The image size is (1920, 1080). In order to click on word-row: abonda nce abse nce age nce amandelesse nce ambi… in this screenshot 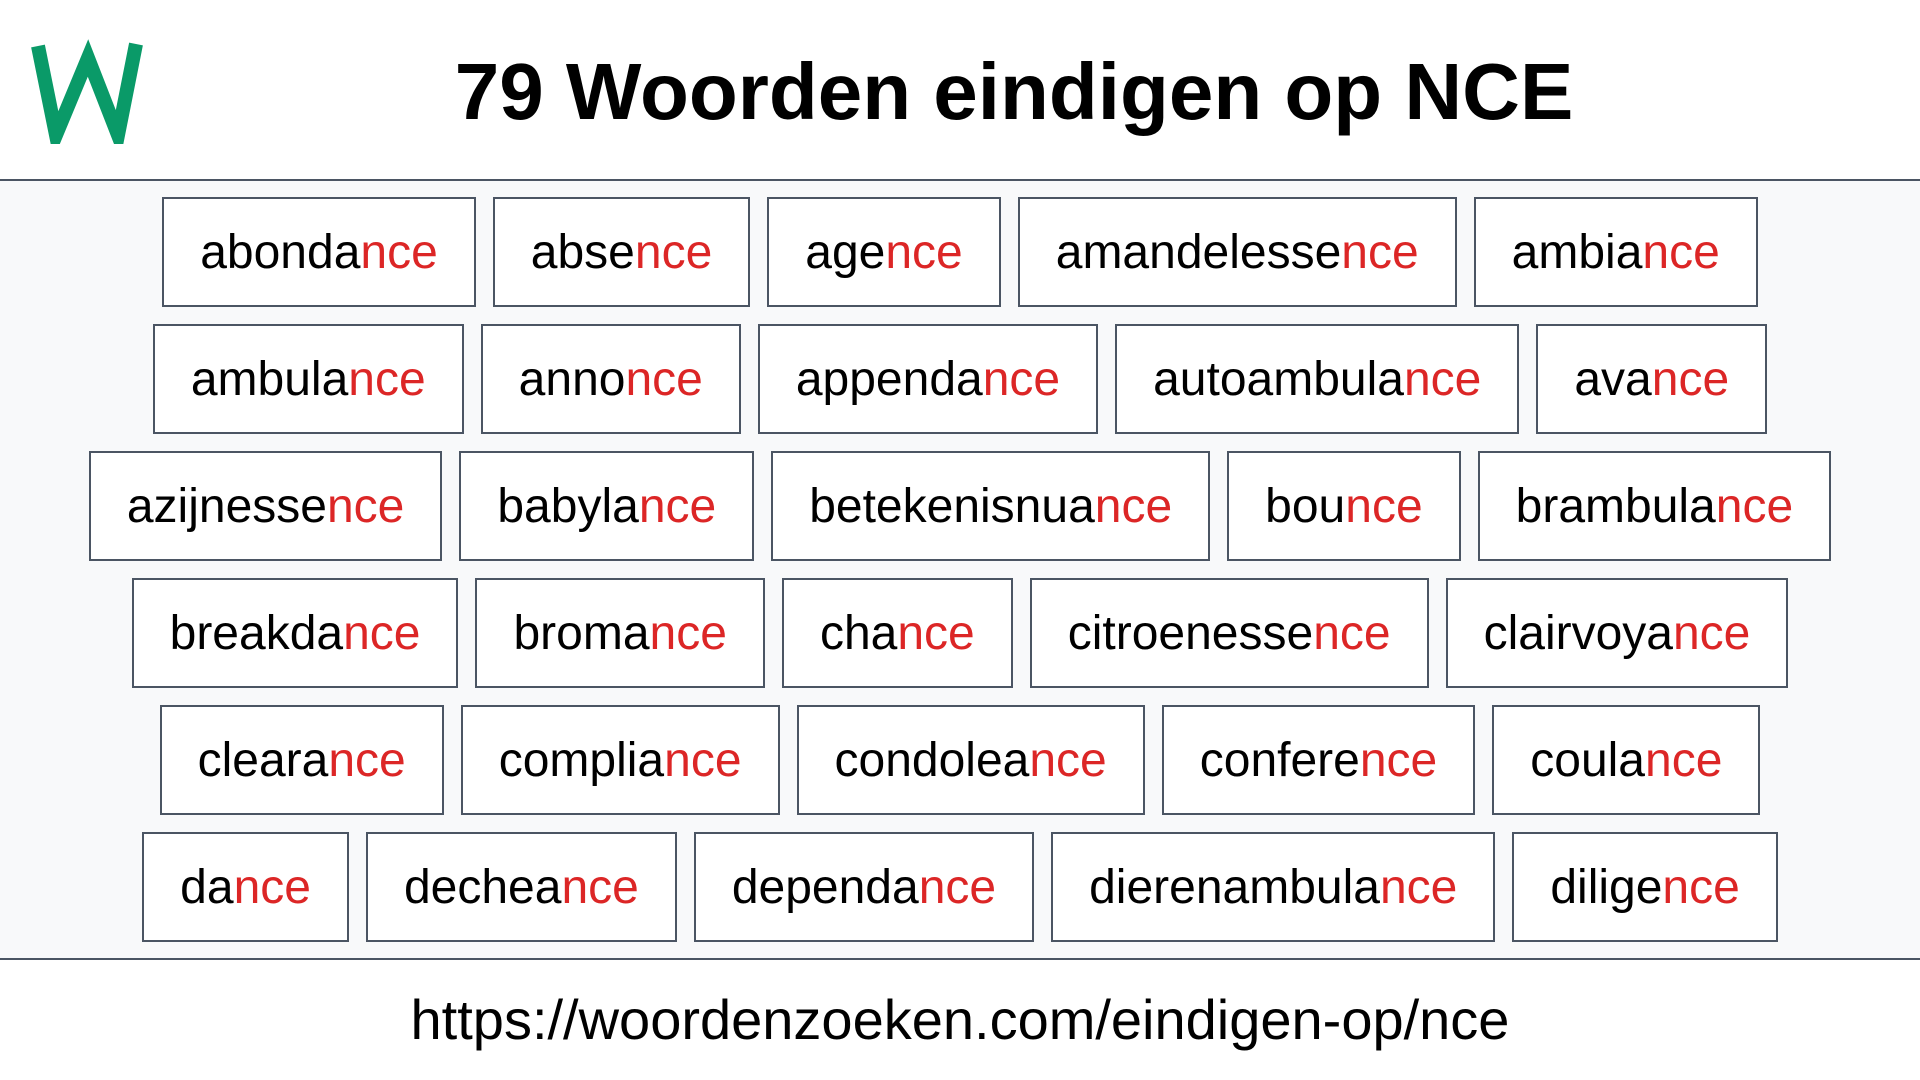, I will do `click(960, 252)`.